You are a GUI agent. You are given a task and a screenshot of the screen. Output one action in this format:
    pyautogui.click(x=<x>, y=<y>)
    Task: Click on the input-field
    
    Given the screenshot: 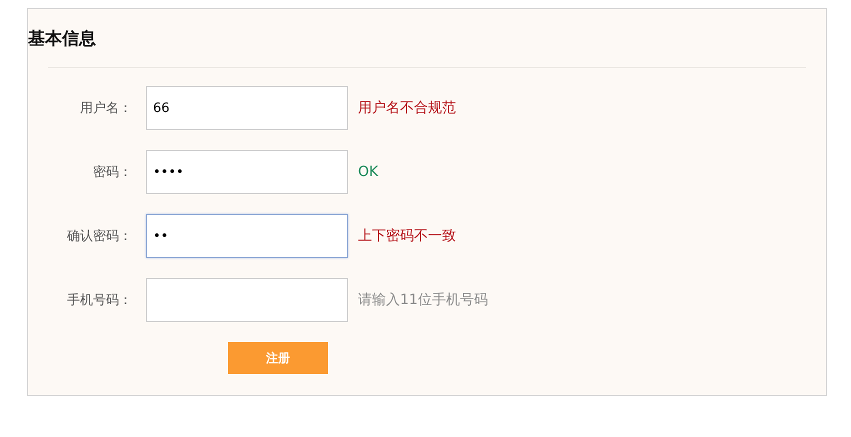 What is the action you would take?
    pyautogui.click(x=247, y=300)
    